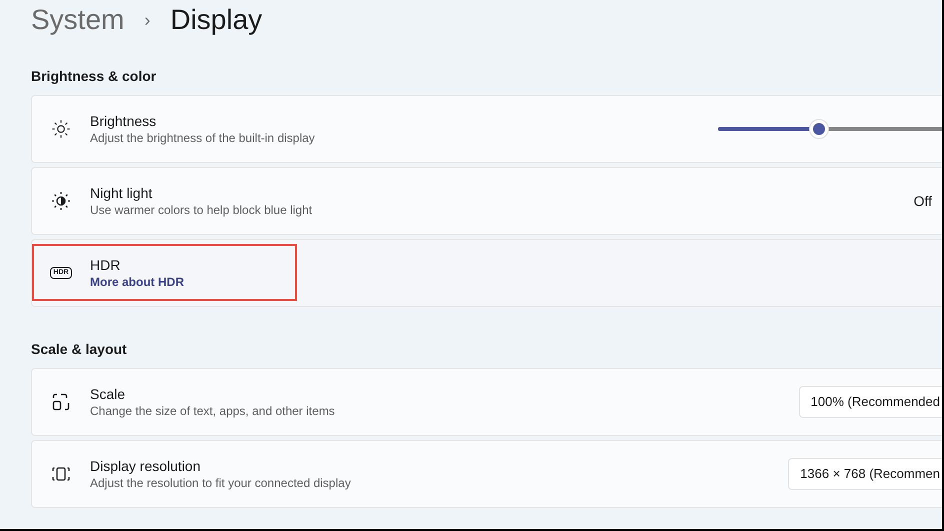  Describe the element at coordinates (106, 265) in the screenshot. I see `setting-title: HDR` at that location.